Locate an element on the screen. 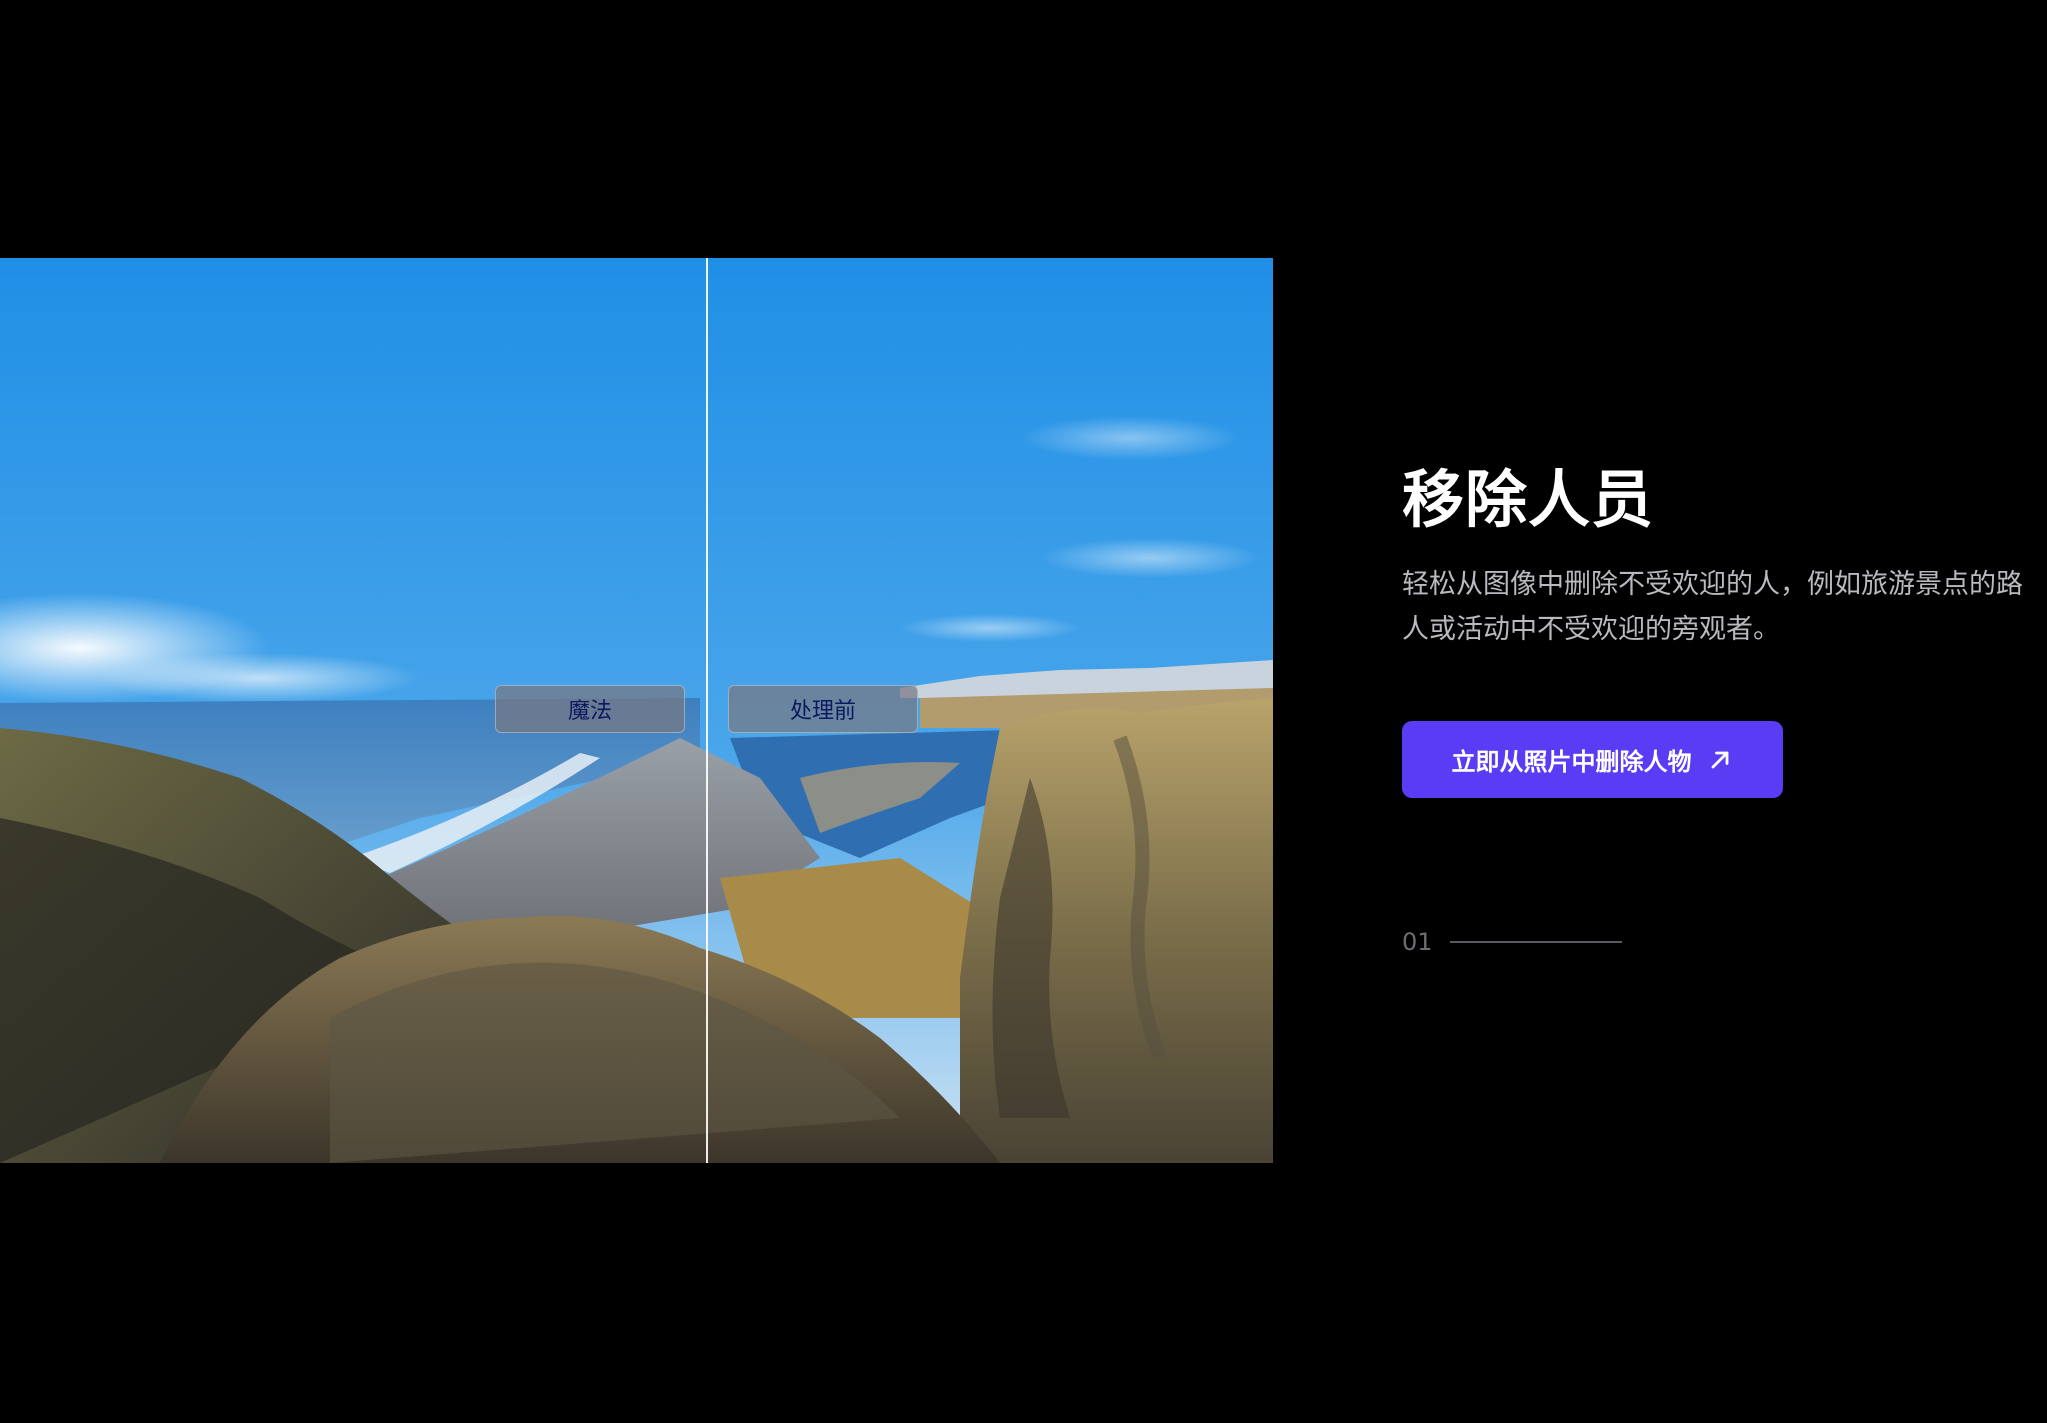 This screenshot has height=1423, width=2047. comparison-slider-handle is located at coordinates (707, 710).